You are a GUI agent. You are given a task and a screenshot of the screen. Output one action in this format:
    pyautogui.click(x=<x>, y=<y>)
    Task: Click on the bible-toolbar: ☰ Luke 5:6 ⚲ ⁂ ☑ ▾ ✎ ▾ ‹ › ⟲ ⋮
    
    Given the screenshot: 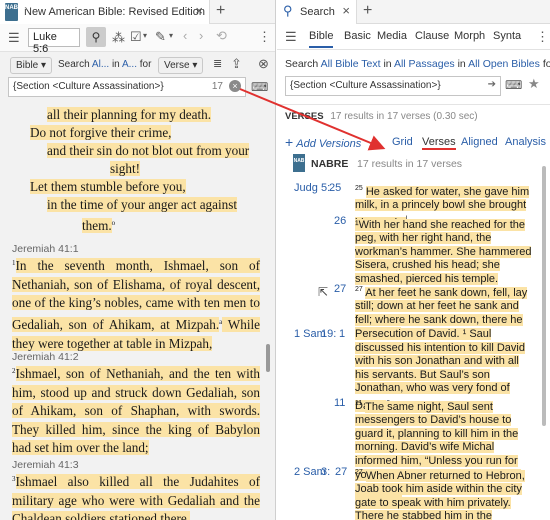 What is the action you would take?
    pyautogui.click(x=137, y=39)
    